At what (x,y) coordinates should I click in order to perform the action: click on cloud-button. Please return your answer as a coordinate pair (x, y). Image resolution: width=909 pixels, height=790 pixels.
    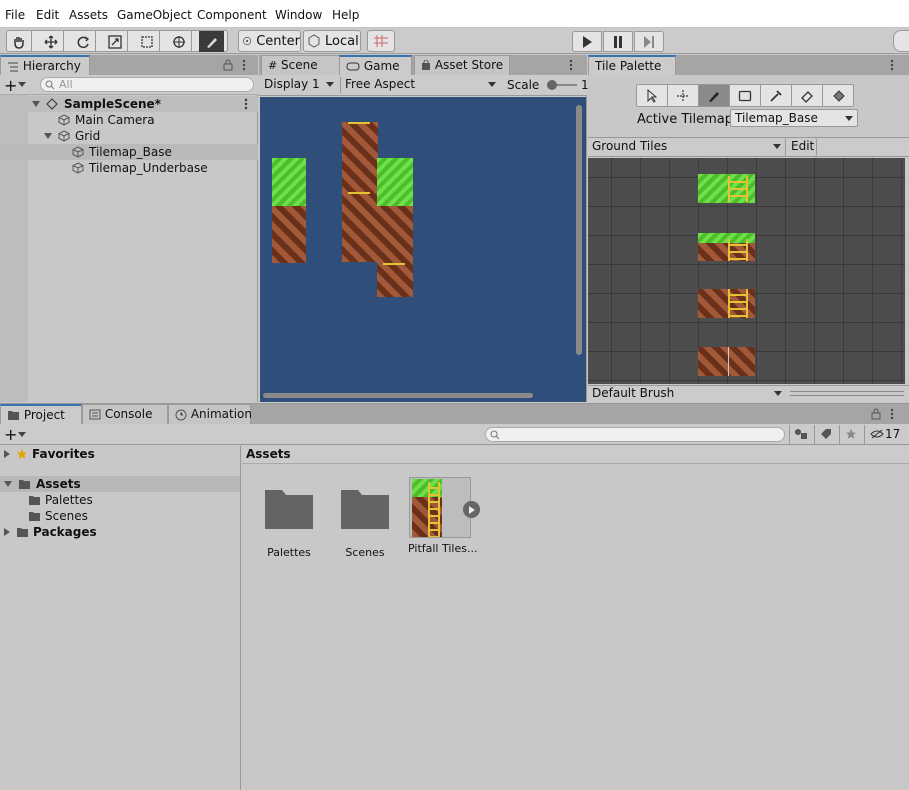
    Looking at the image, I should click on (901, 41).